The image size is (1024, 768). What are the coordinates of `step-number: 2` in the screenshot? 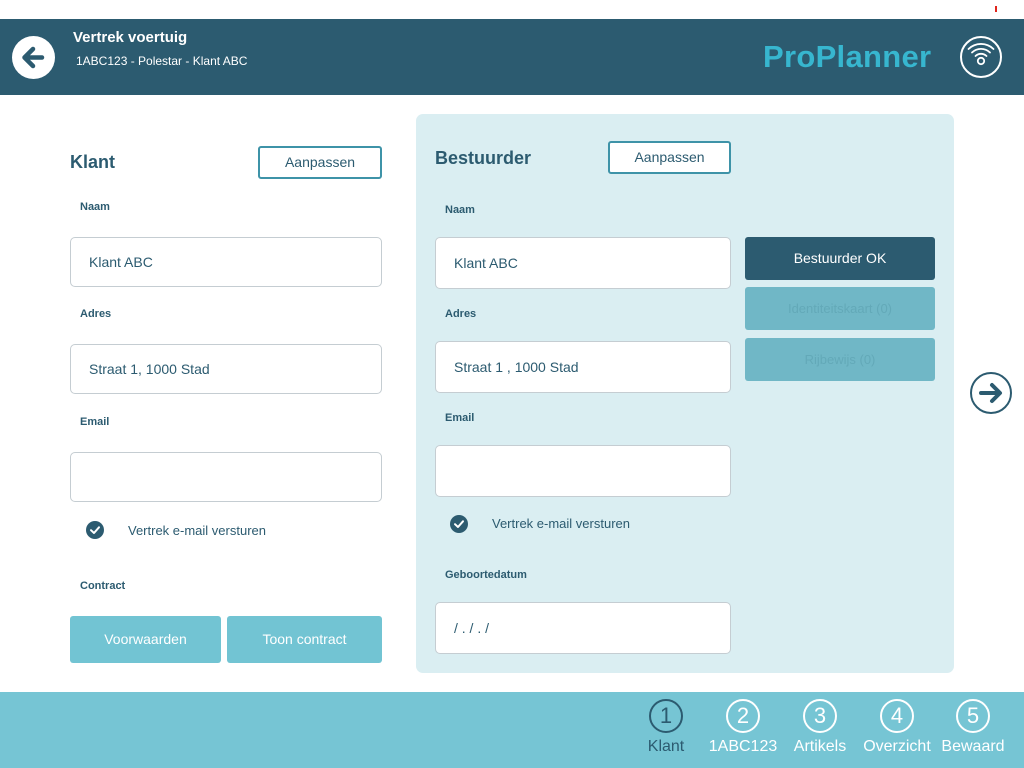 It's located at (743, 716).